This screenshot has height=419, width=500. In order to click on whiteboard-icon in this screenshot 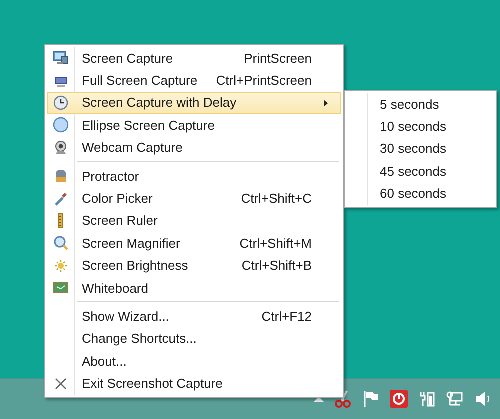, I will do `click(61, 288)`.